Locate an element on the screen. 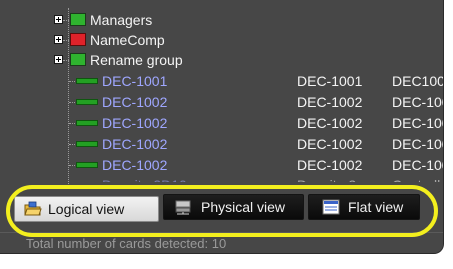 This screenshot has width=453, height=269. card-name: DEC-1001 is located at coordinates (135, 81).